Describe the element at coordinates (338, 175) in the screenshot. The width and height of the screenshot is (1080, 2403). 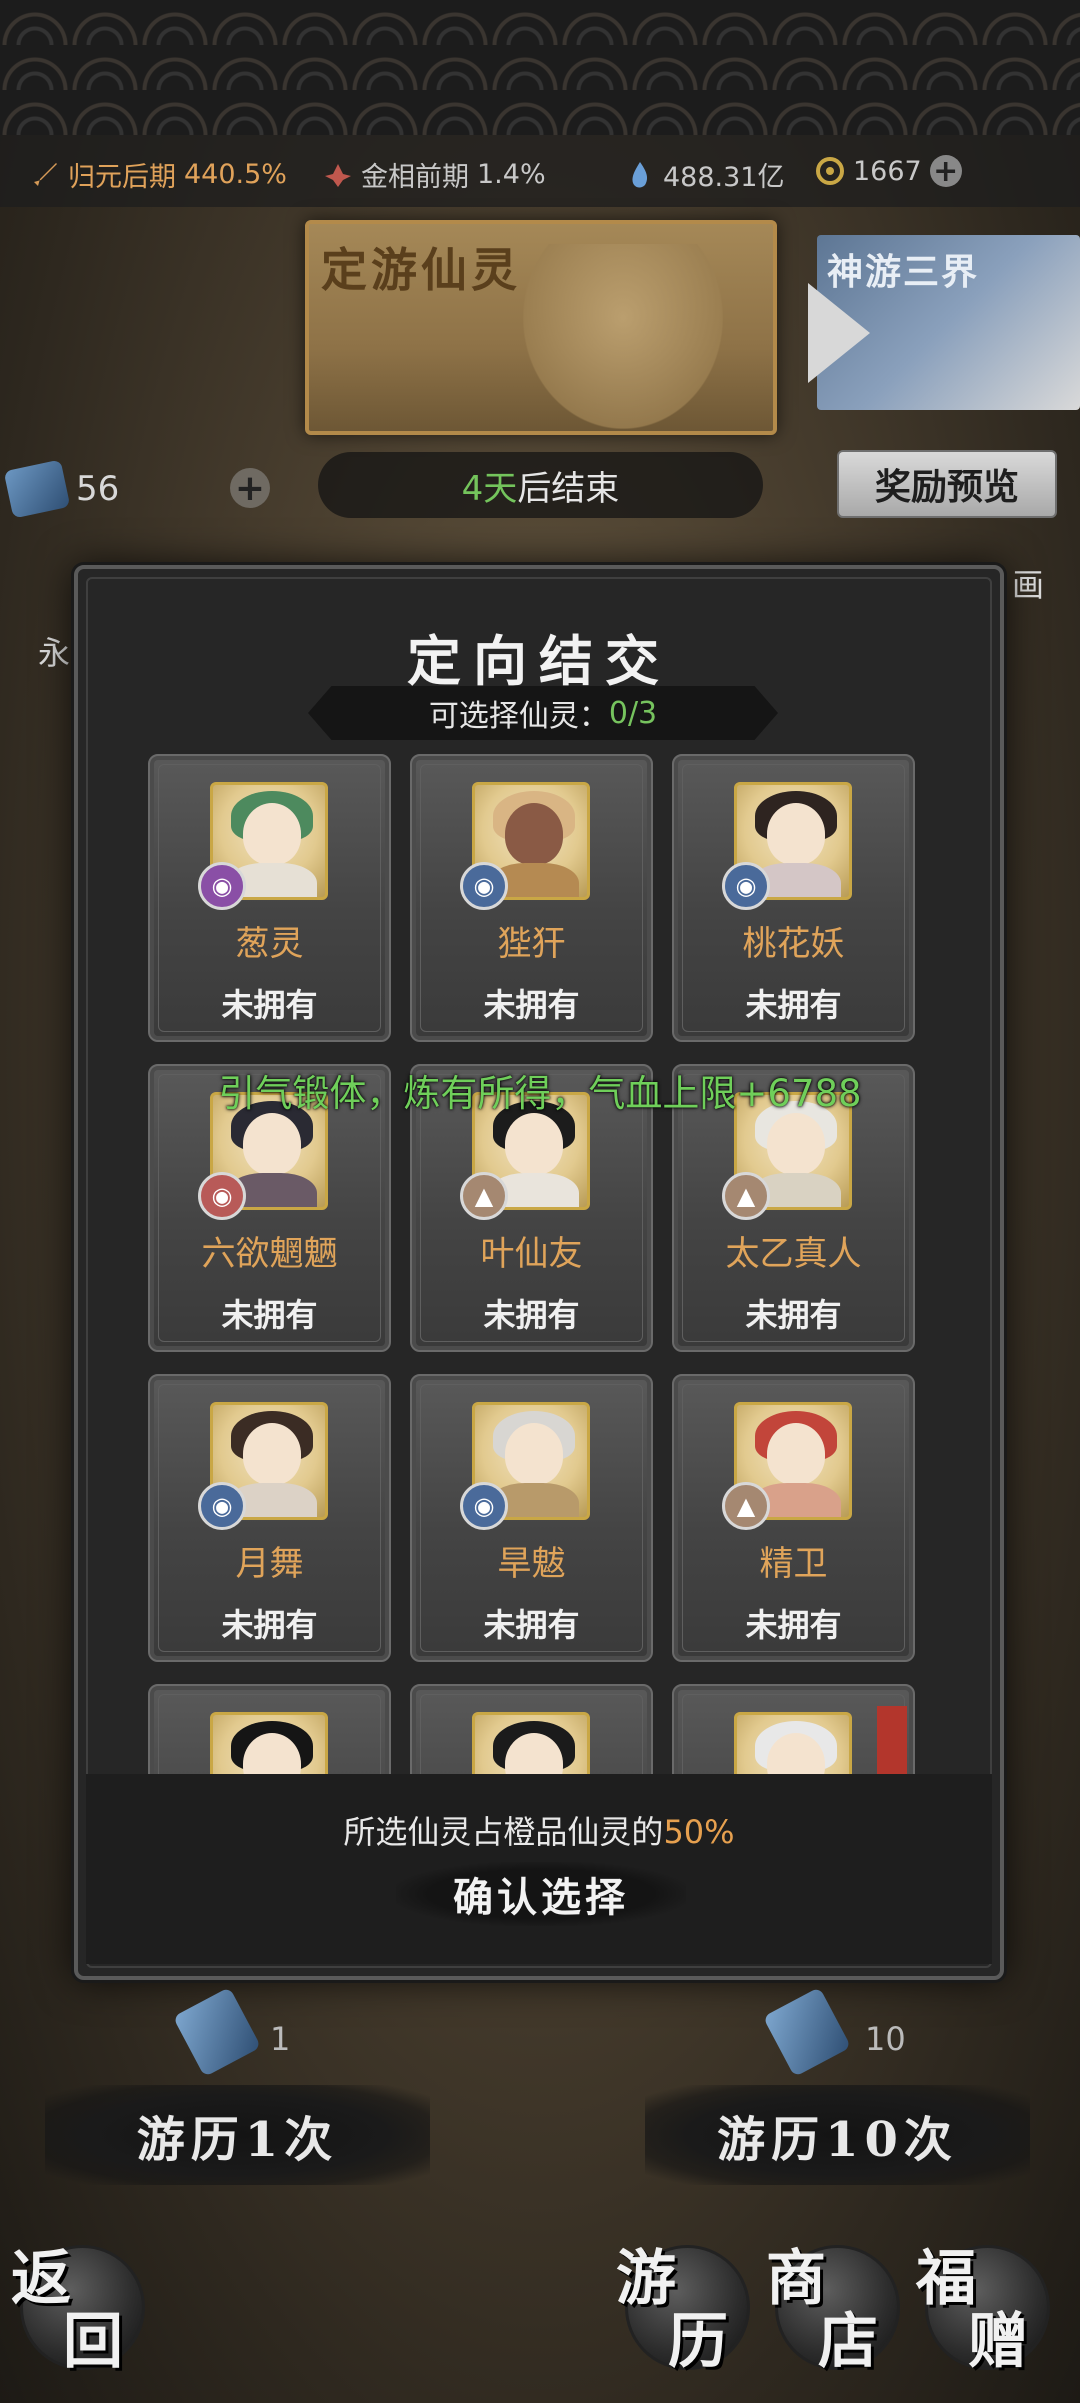
I see `lotus-icon` at that location.